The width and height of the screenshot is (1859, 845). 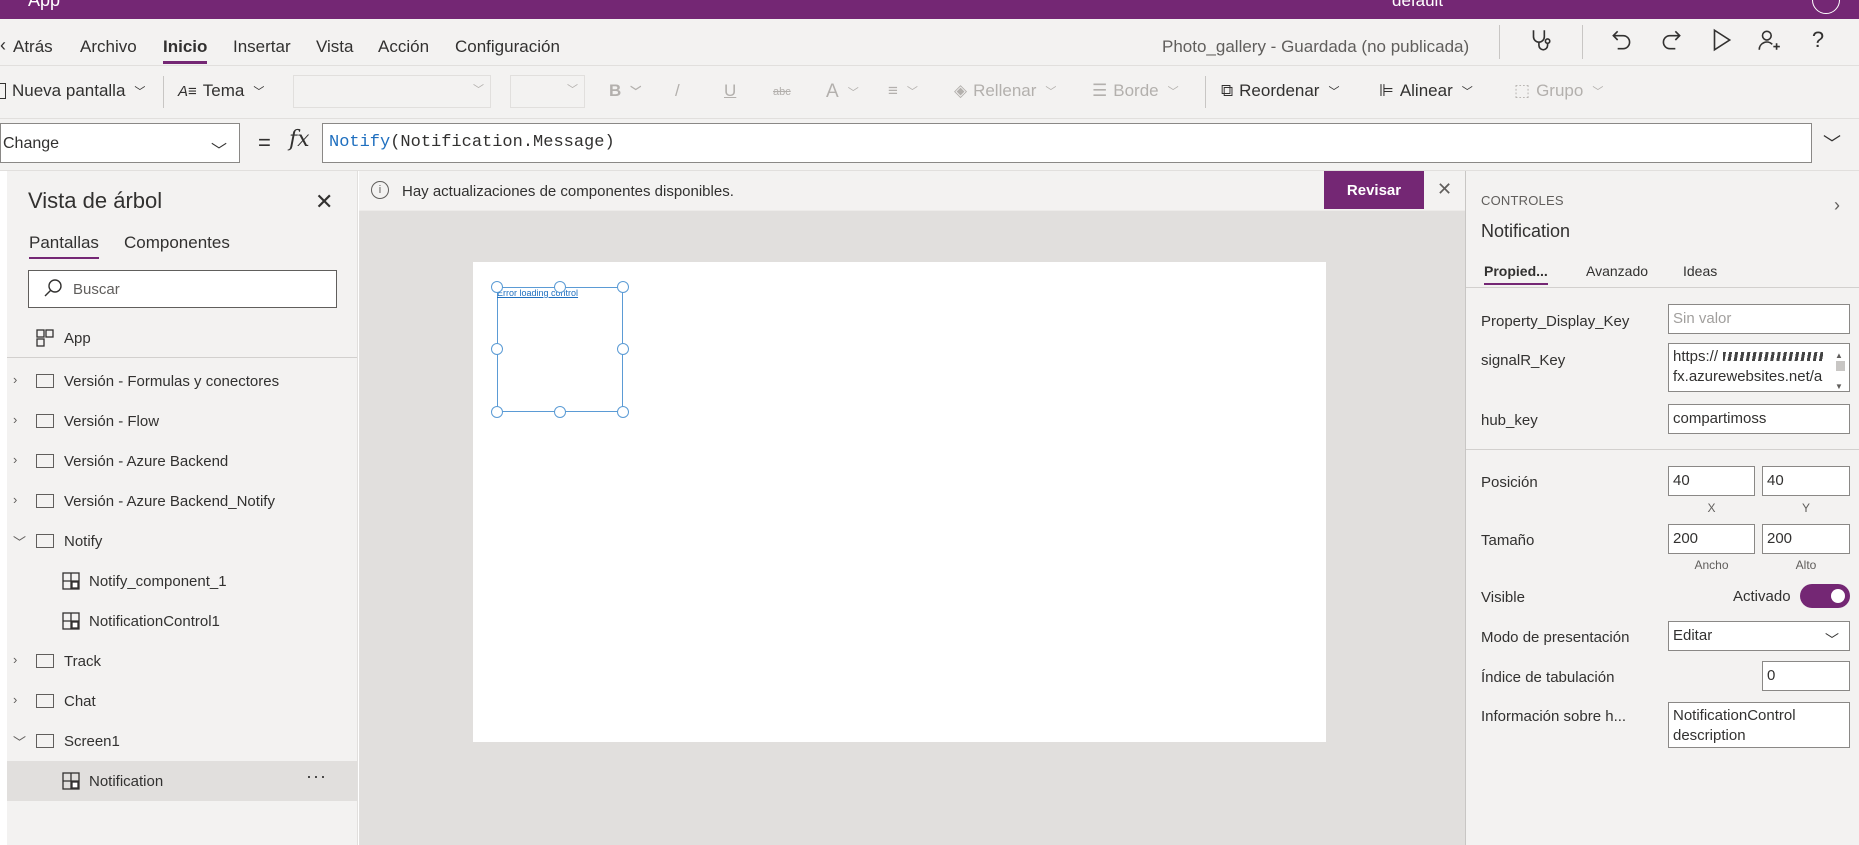 What do you see at coordinates (1806, 539) in the screenshot?
I see `height-input: 200` at bounding box center [1806, 539].